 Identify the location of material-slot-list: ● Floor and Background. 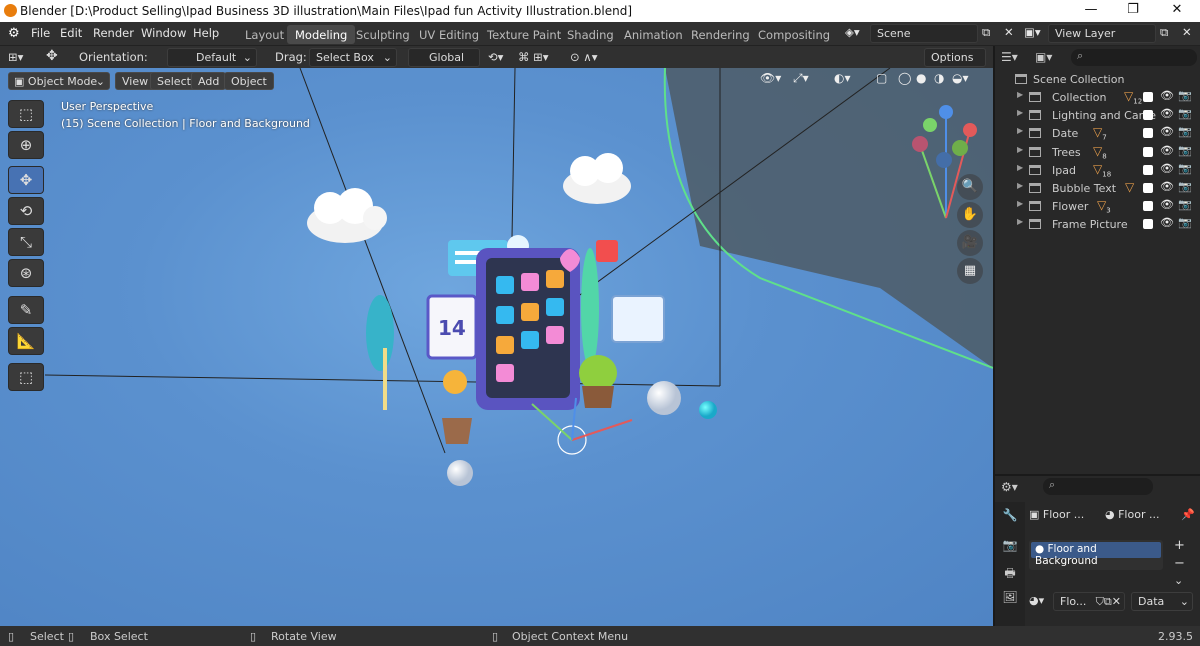
(1096, 555).